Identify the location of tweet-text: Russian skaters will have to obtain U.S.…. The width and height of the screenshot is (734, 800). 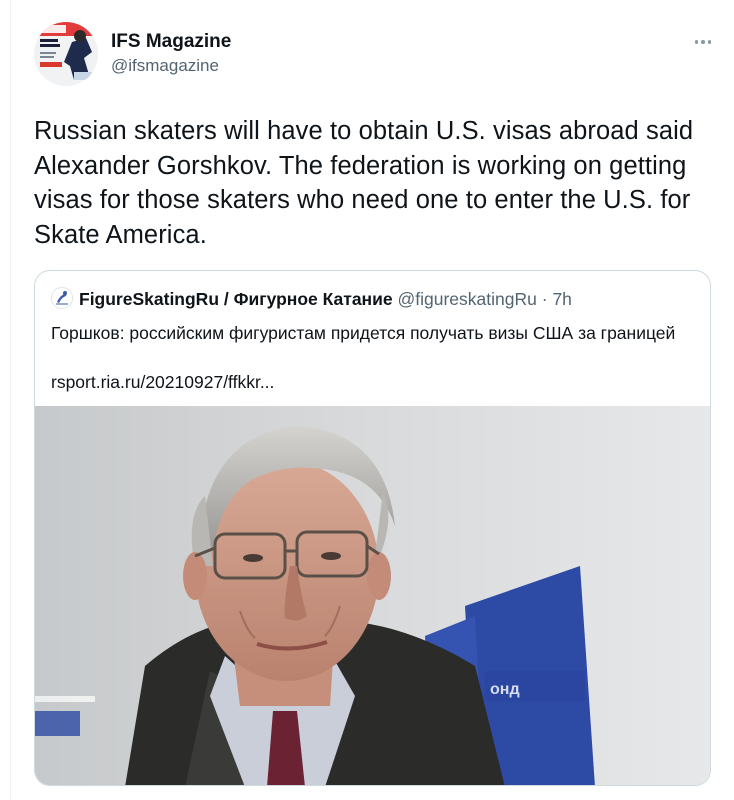
(364, 183).